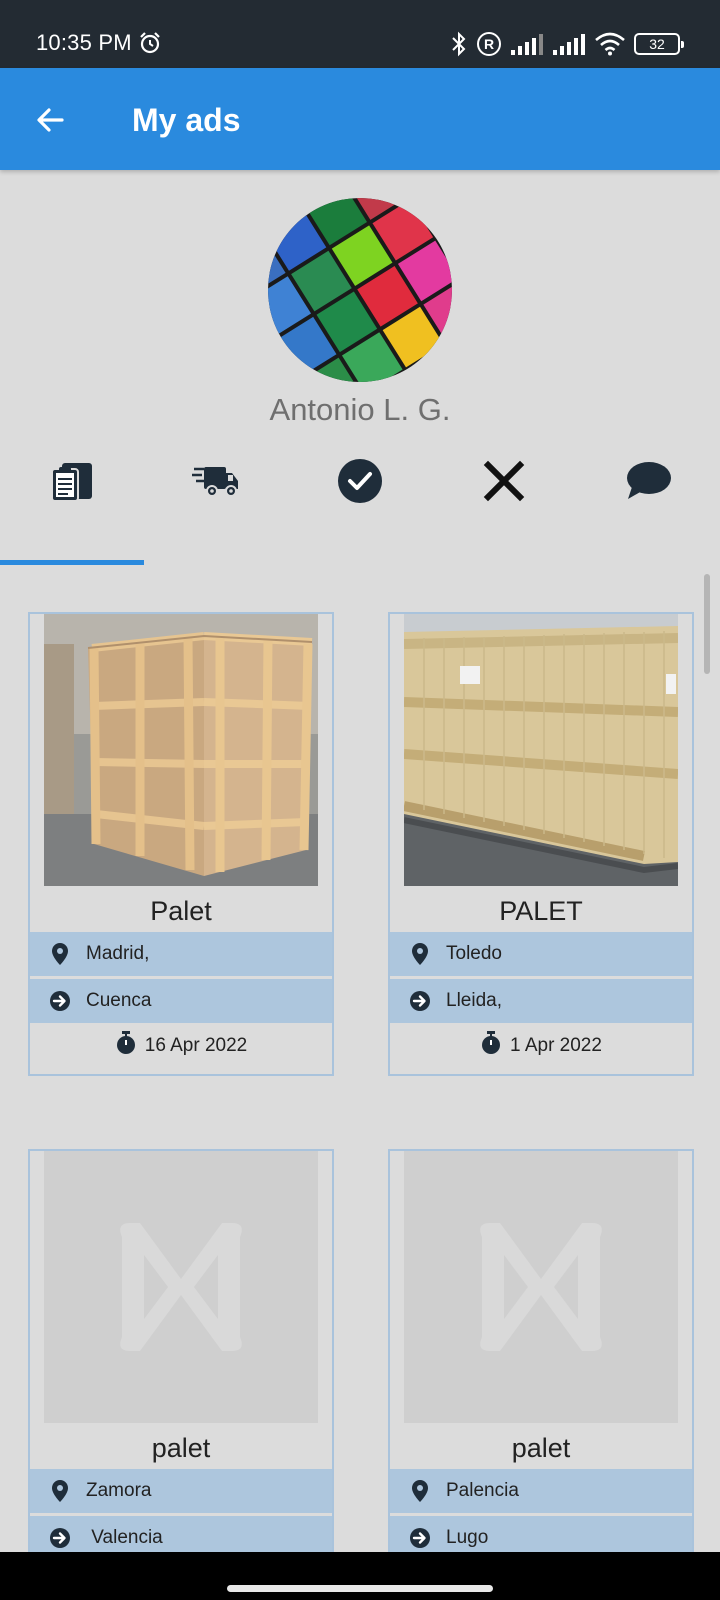 The height and width of the screenshot is (1600, 720). Describe the element at coordinates (648, 500) in the screenshot. I see `tab-messages` at that location.